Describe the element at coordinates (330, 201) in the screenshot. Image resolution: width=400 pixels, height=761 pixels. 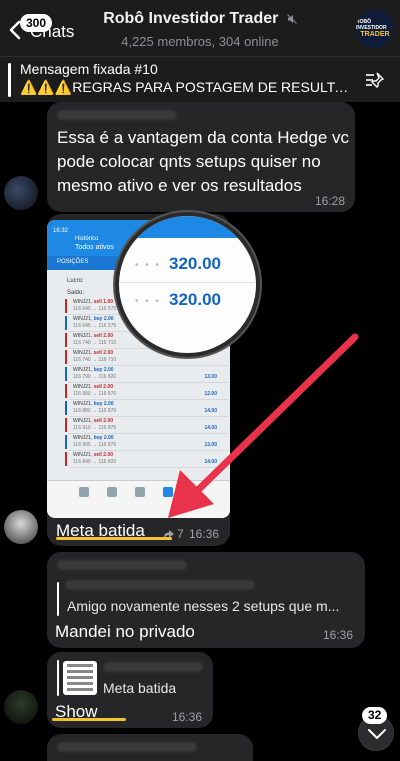
I see `message-time: 16:28` at that location.